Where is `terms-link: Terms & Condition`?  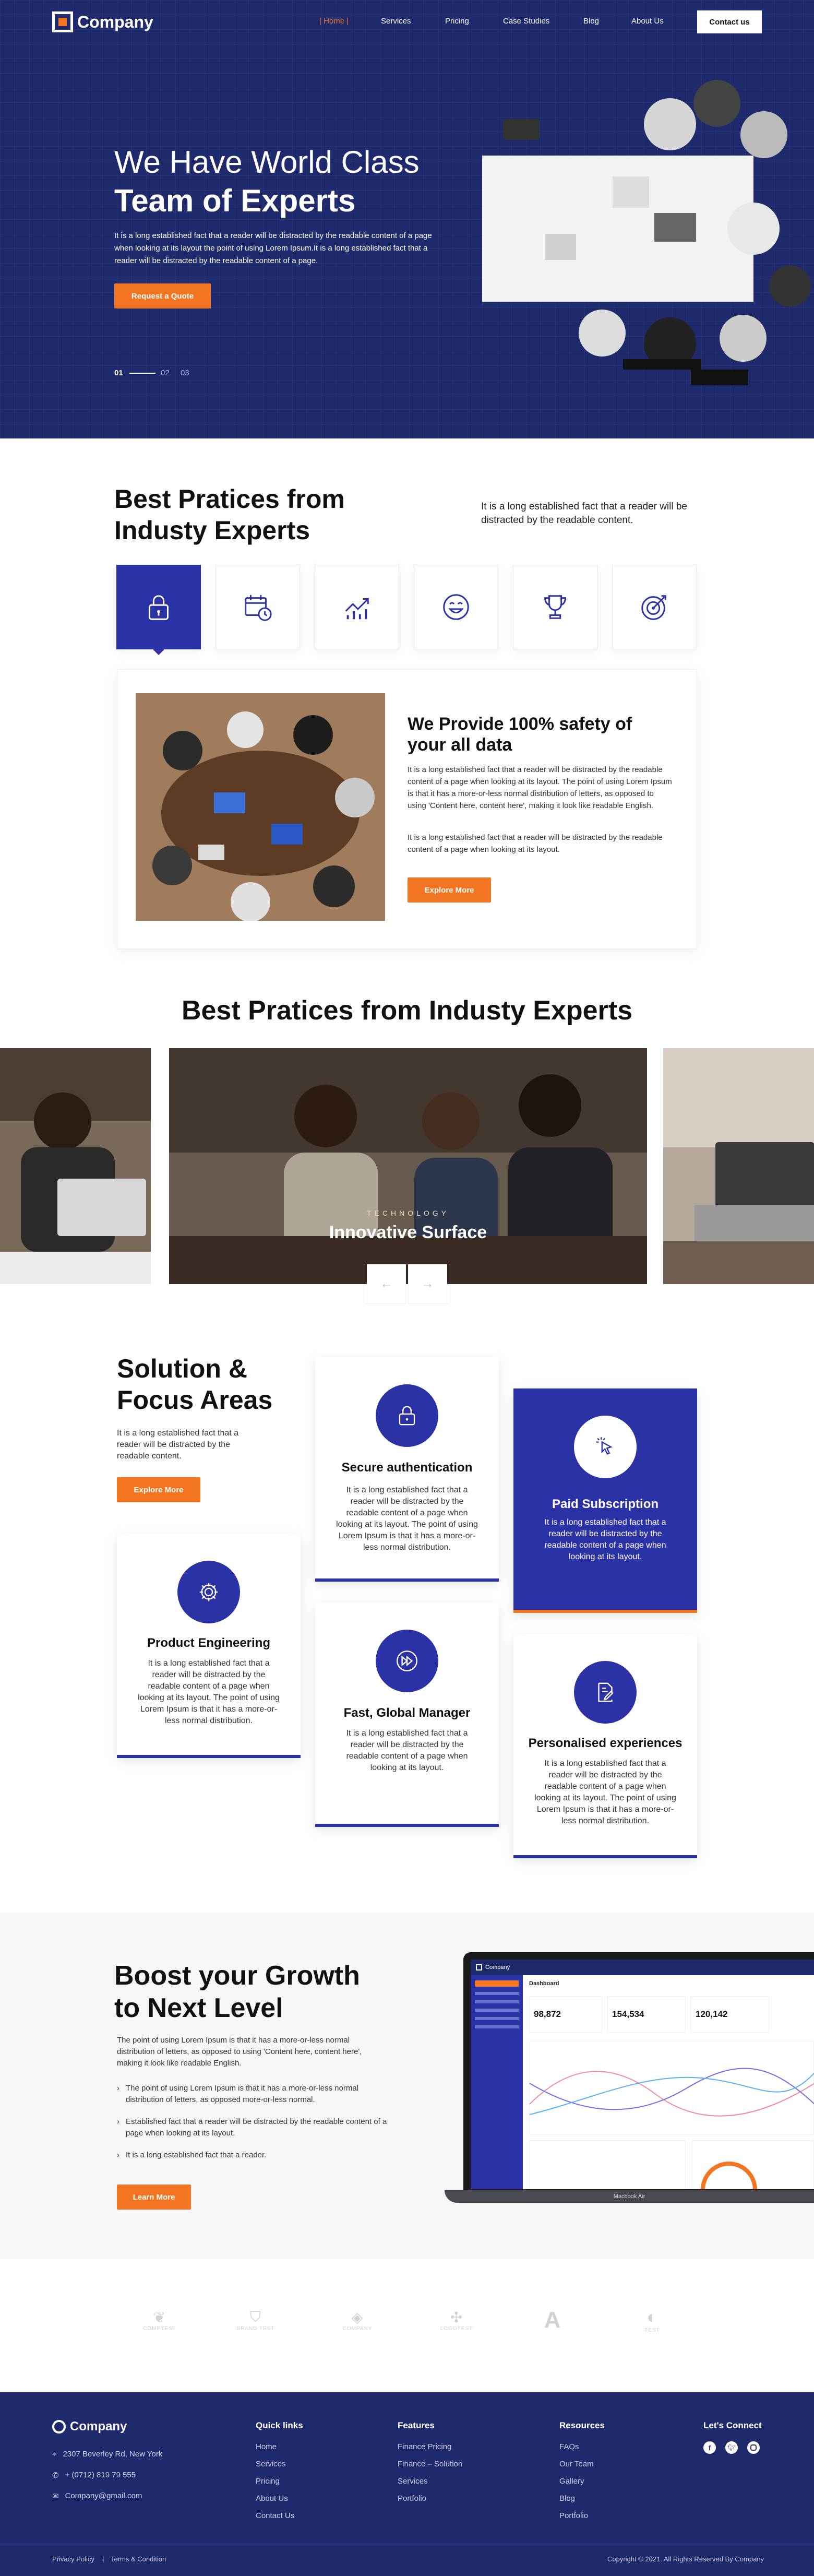
terms-link: Terms & Condition is located at coordinates (139, 2559).